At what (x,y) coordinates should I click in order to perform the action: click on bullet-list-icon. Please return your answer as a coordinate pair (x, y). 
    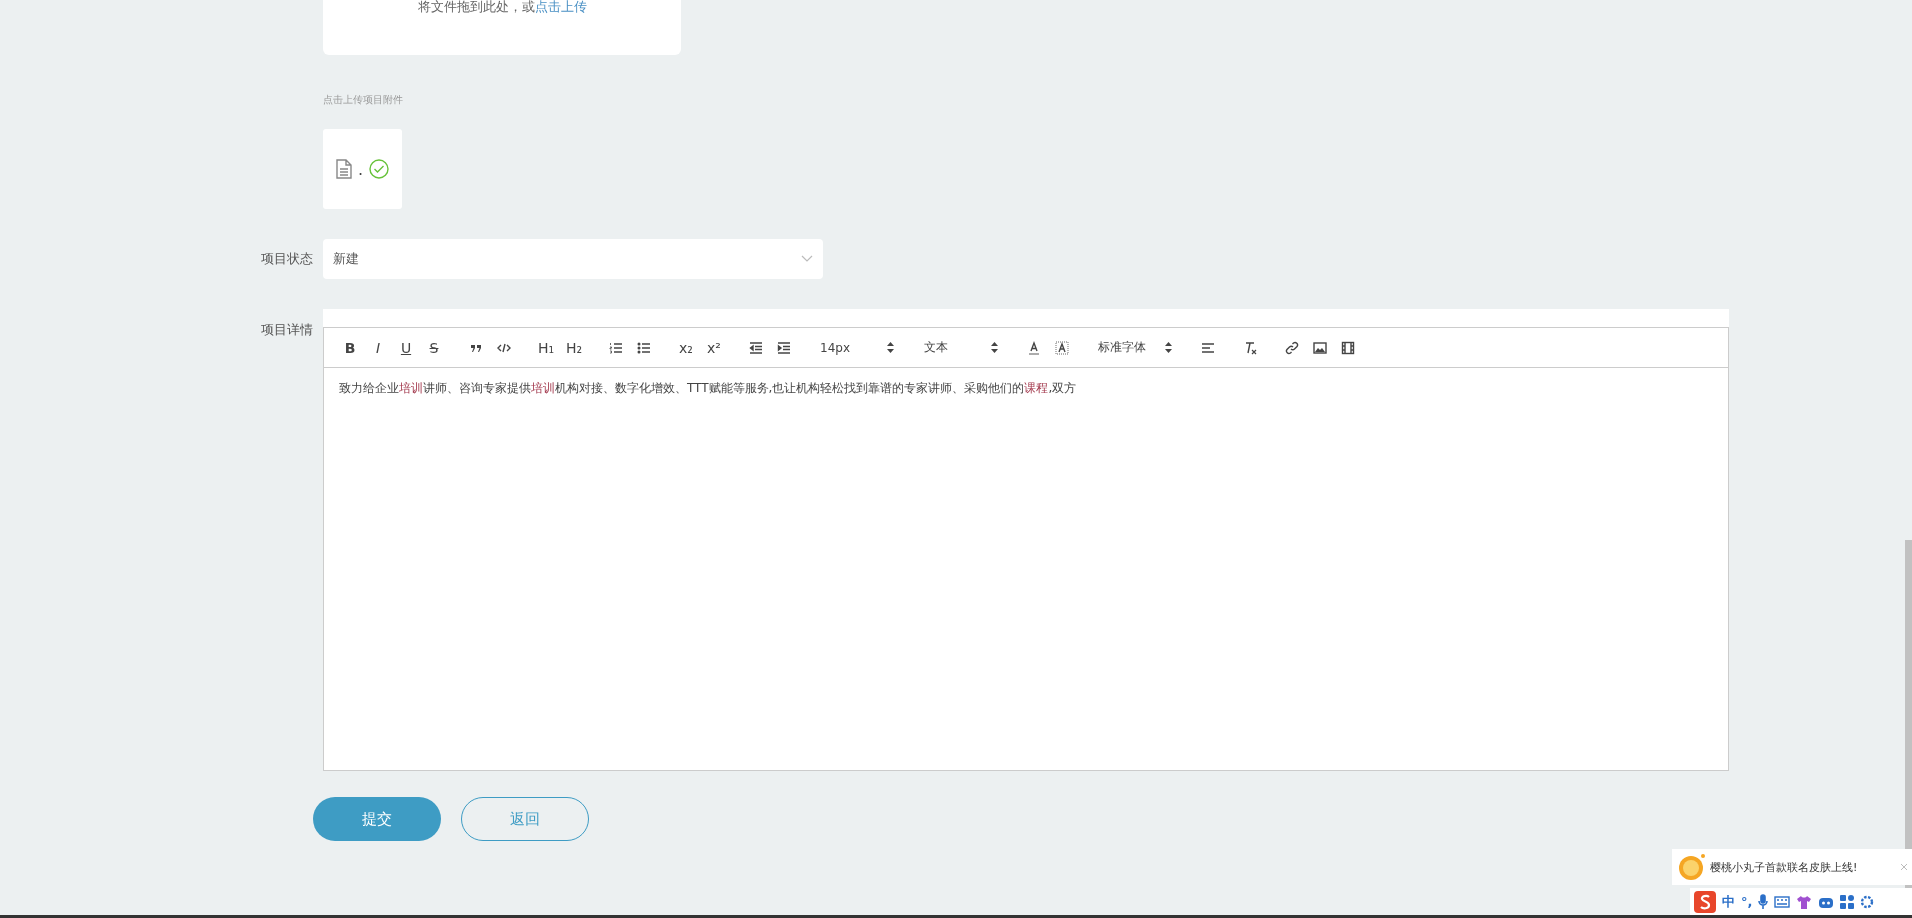
    Looking at the image, I should click on (644, 347).